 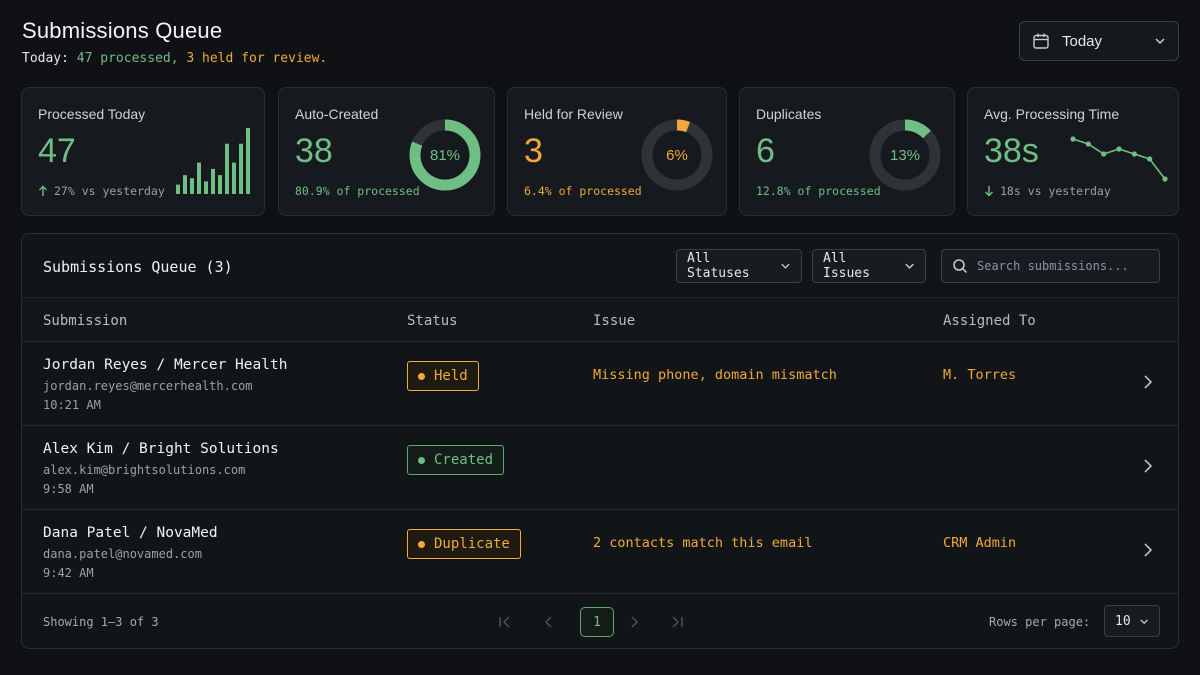 I want to click on submission-email: jordan.reyes@mercerhealth.com, so click(x=148, y=386).